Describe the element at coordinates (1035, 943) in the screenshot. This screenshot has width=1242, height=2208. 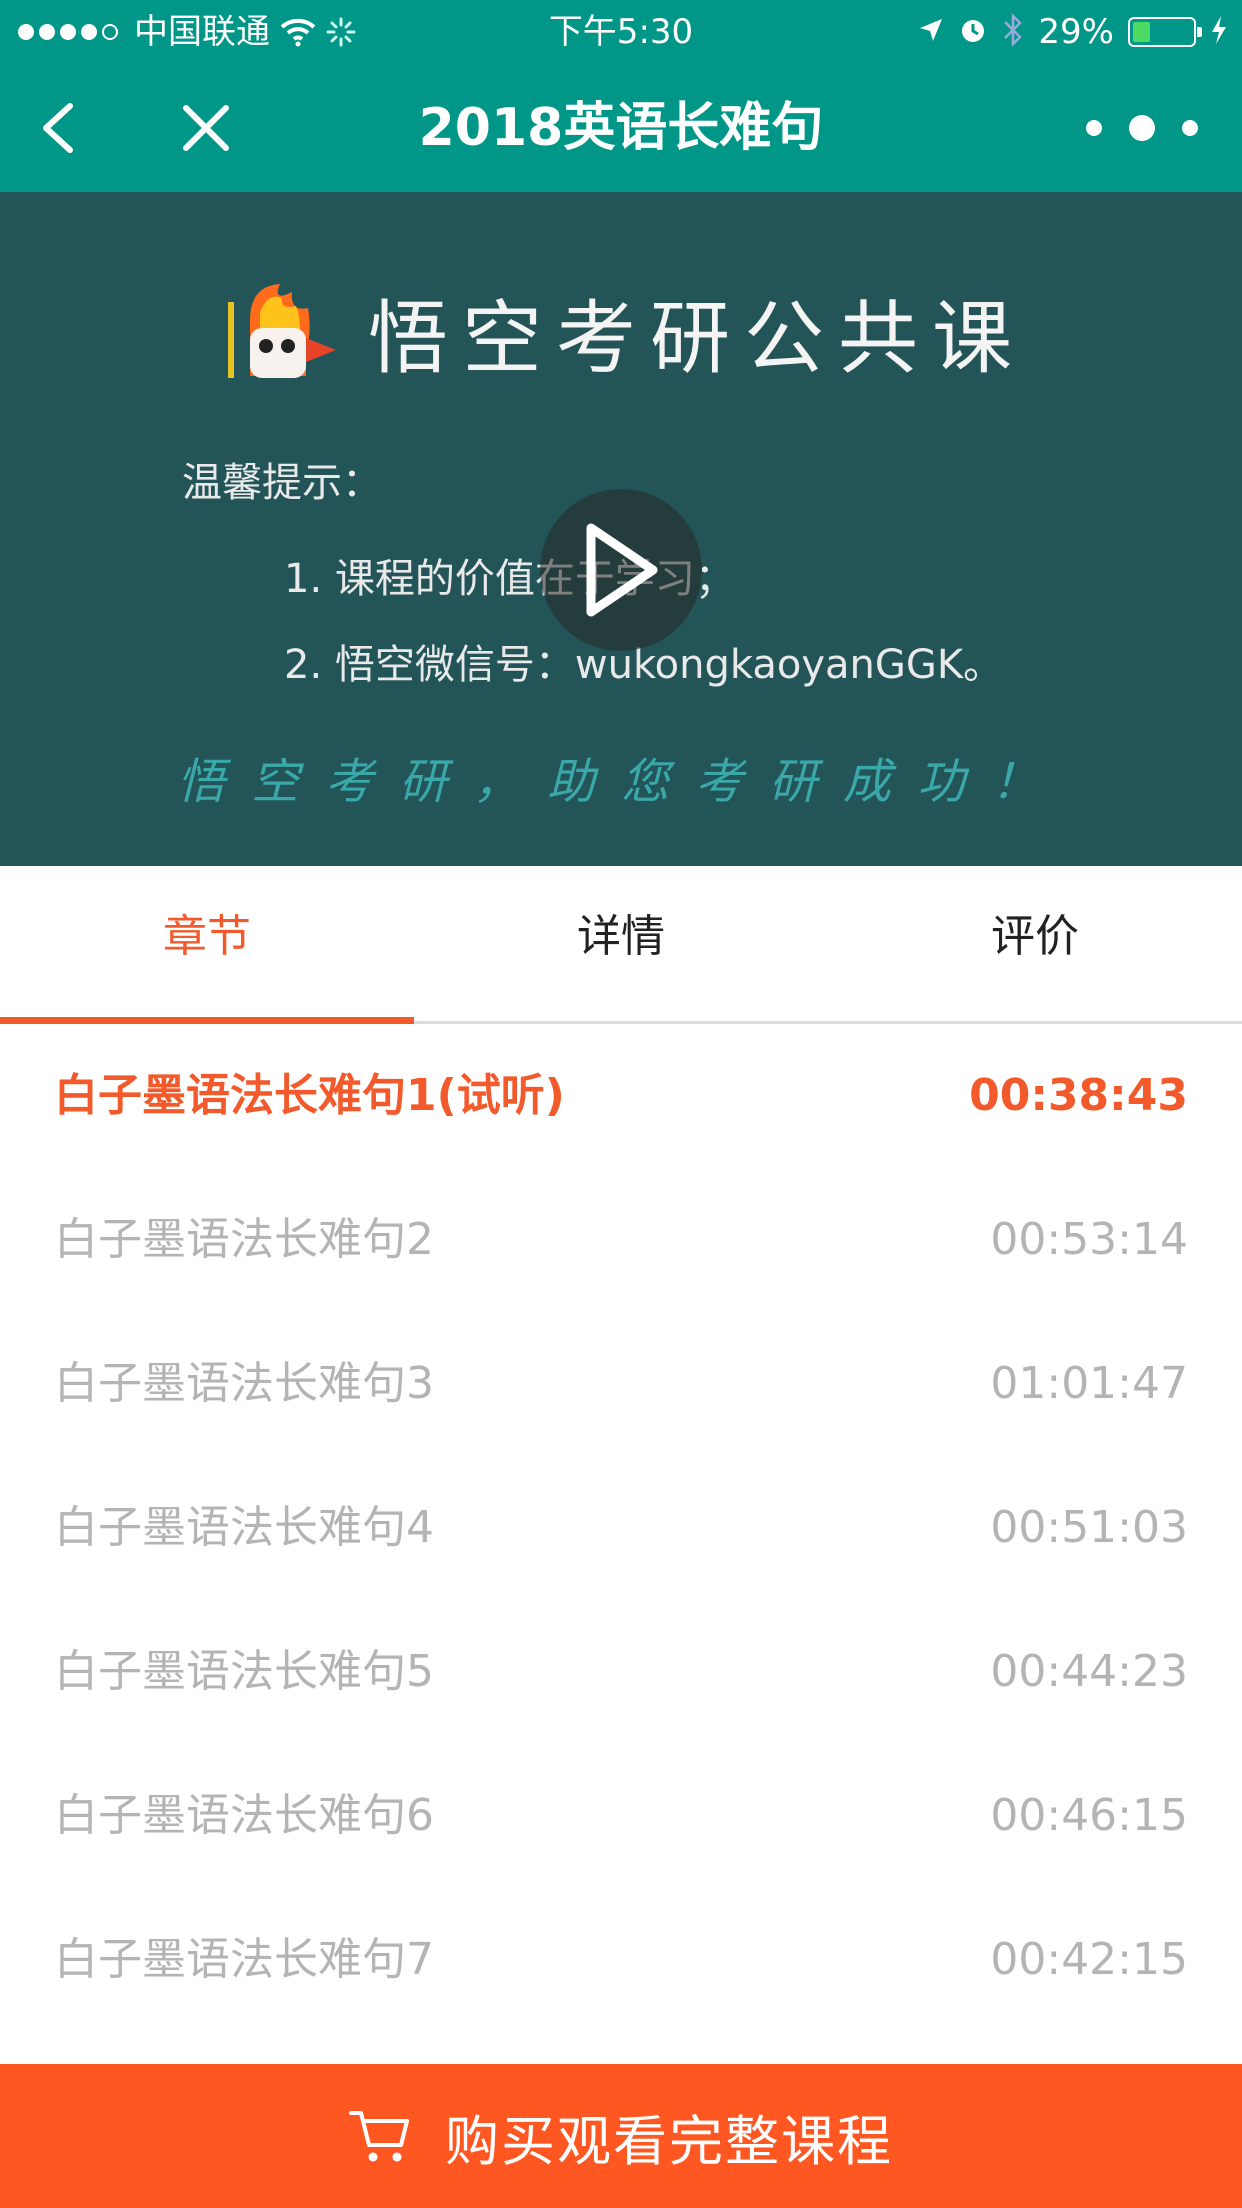
I see `tab-reviews: 评价` at that location.